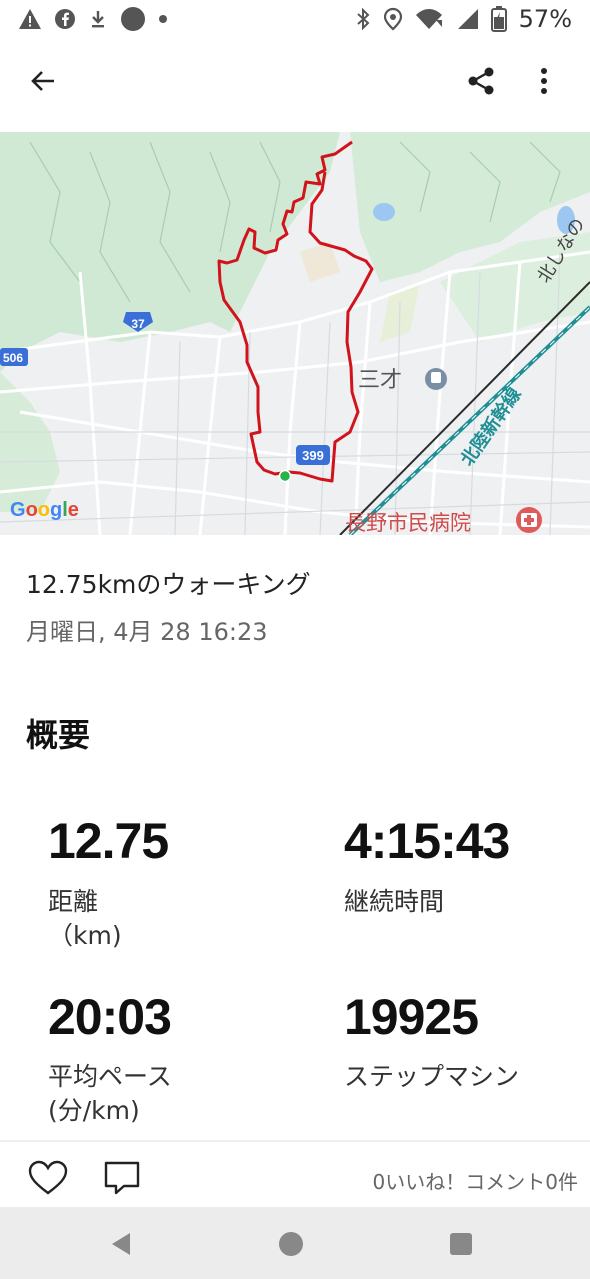 This screenshot has height=1279, width=590. Describe the element at coordinates (110, 1017) in the screenshot. I see `avg-pace-value: 20:03` at that location.